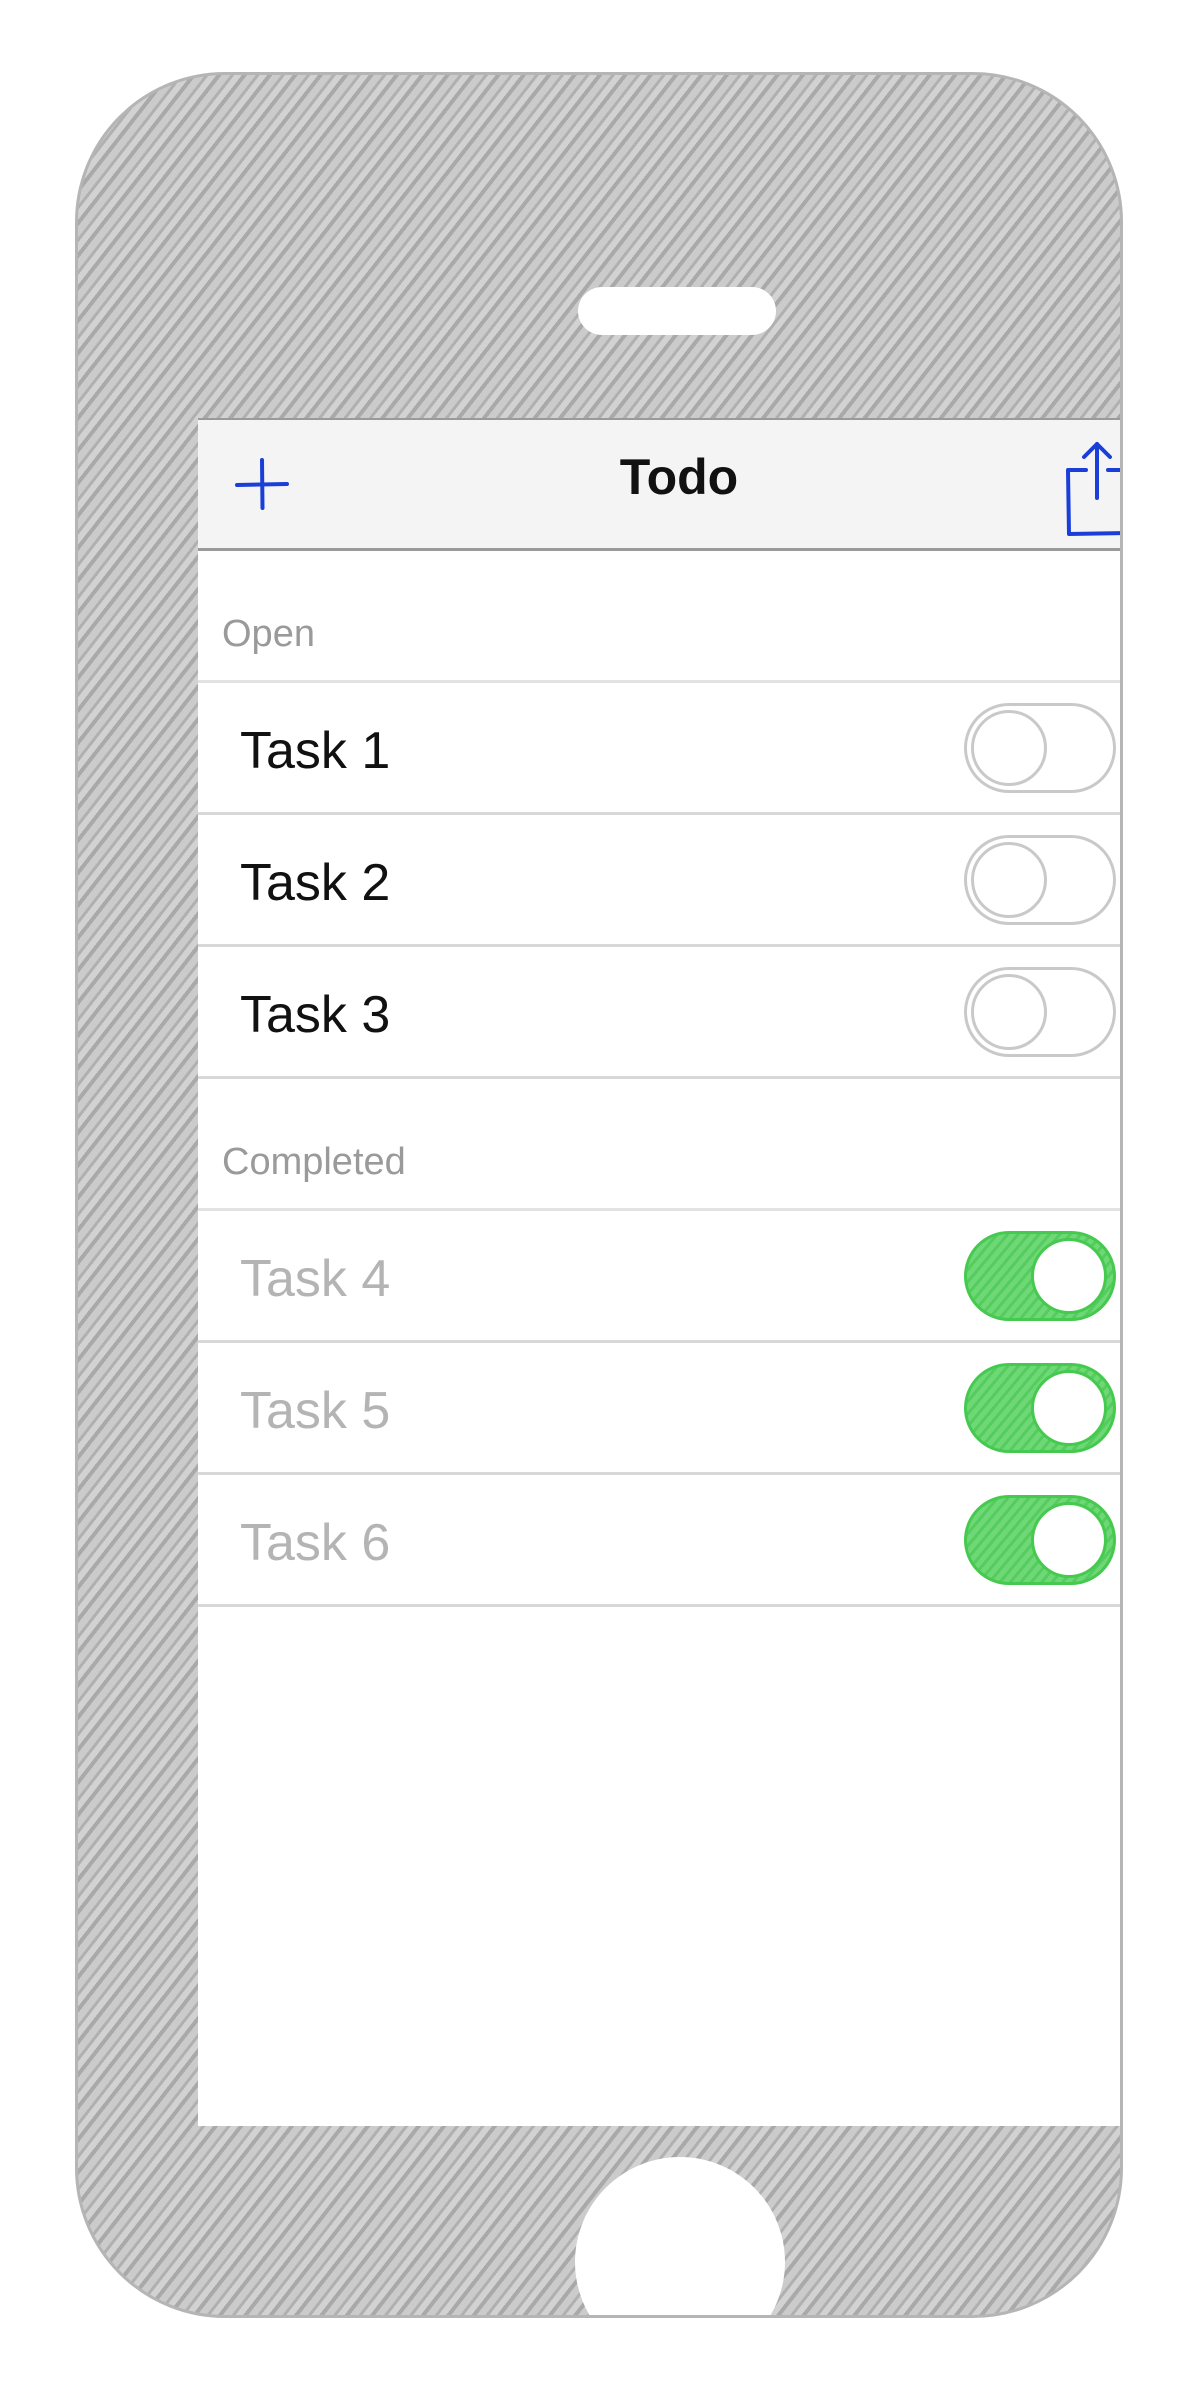  I want to click on share-button, so click(1090, 490).